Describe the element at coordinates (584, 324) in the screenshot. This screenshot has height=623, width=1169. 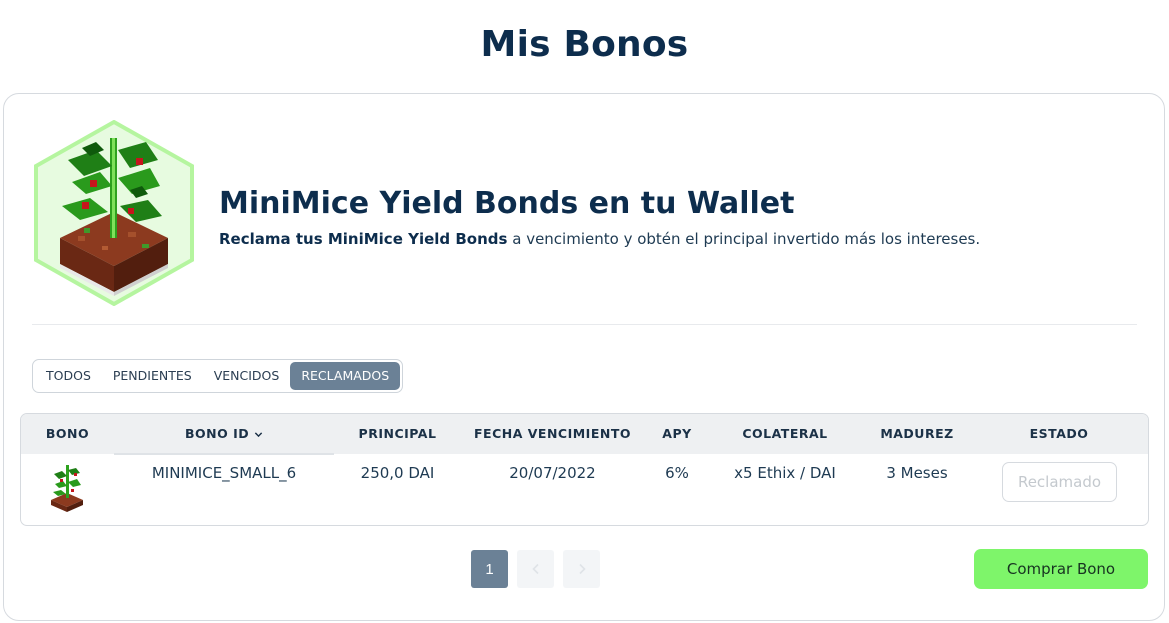
I see `divider` at that location.